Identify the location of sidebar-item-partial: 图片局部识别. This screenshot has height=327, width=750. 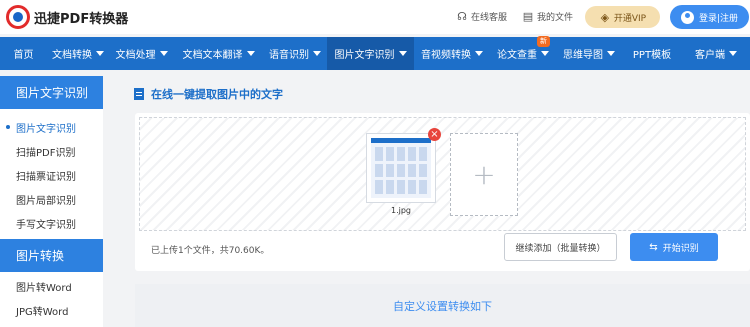
(51, 199).